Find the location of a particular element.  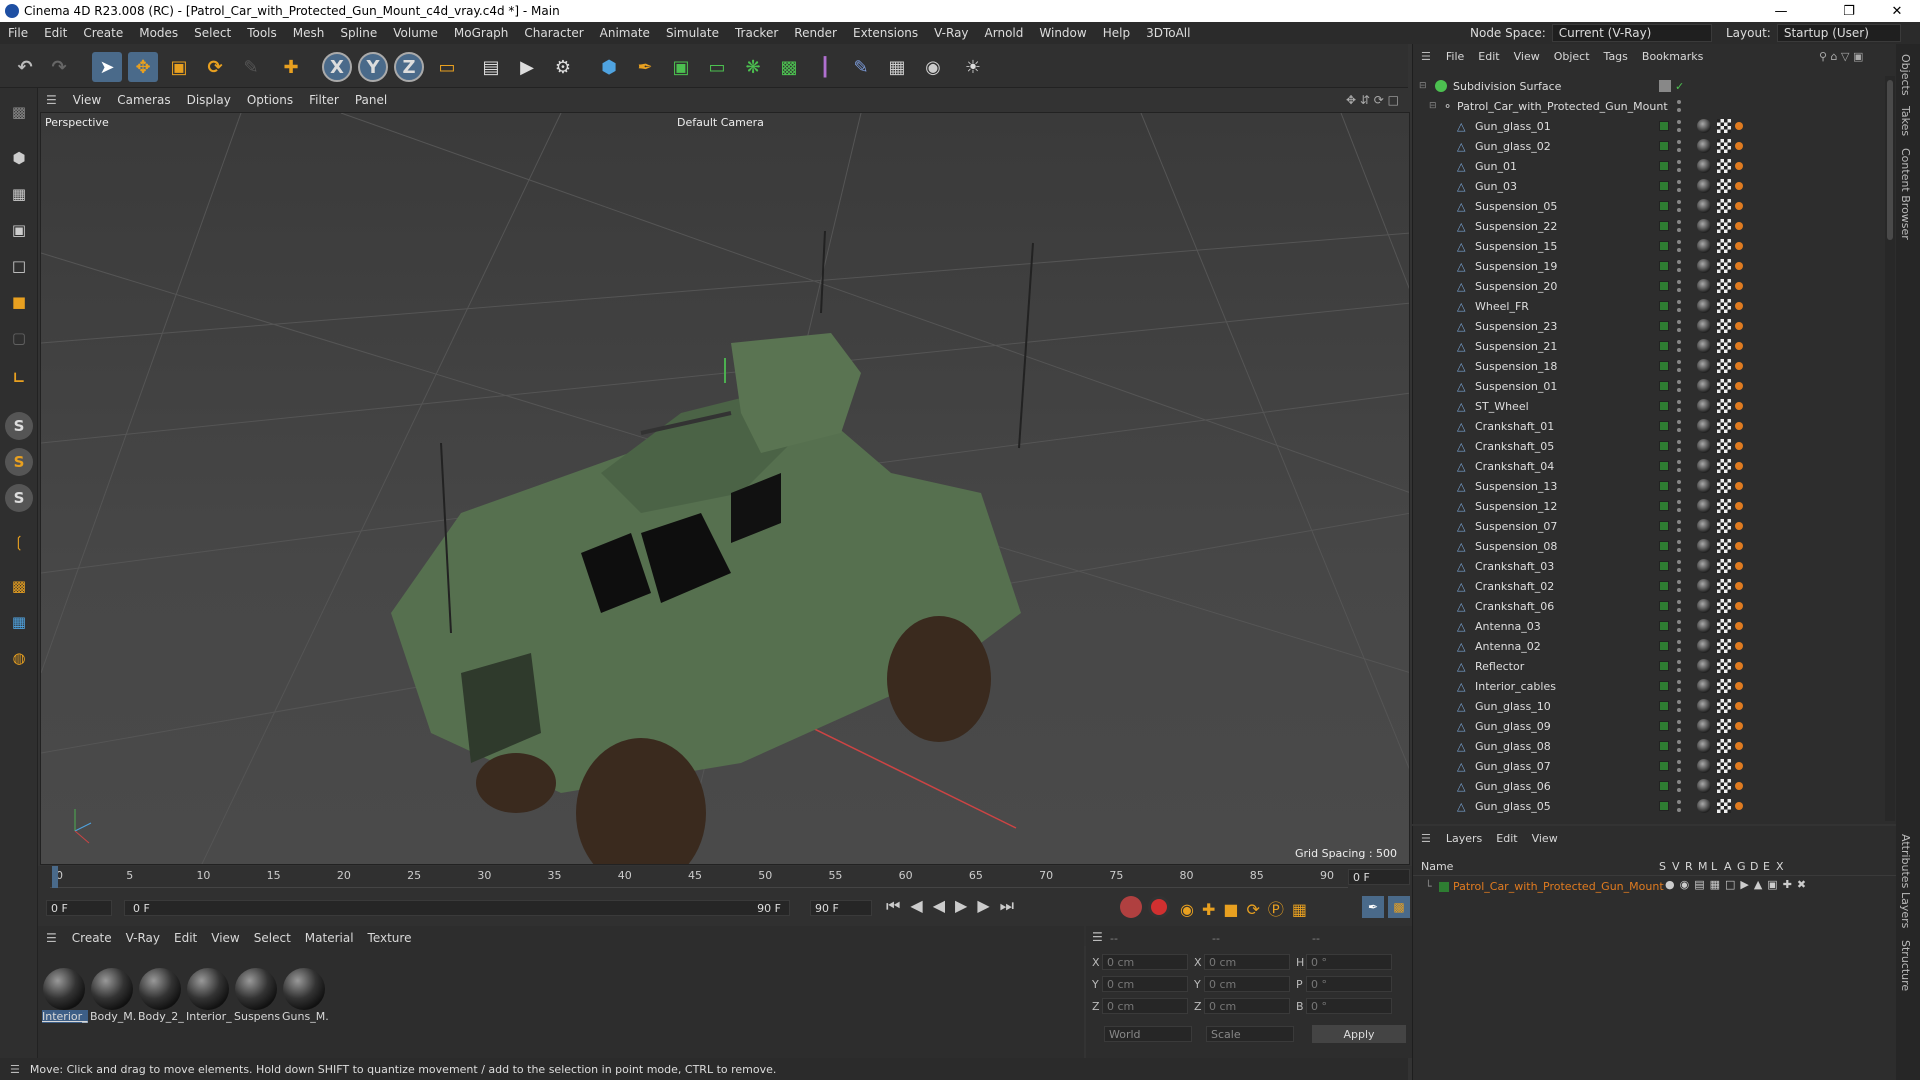

viewport-menu-view: View is located at coordinates (87, 100).